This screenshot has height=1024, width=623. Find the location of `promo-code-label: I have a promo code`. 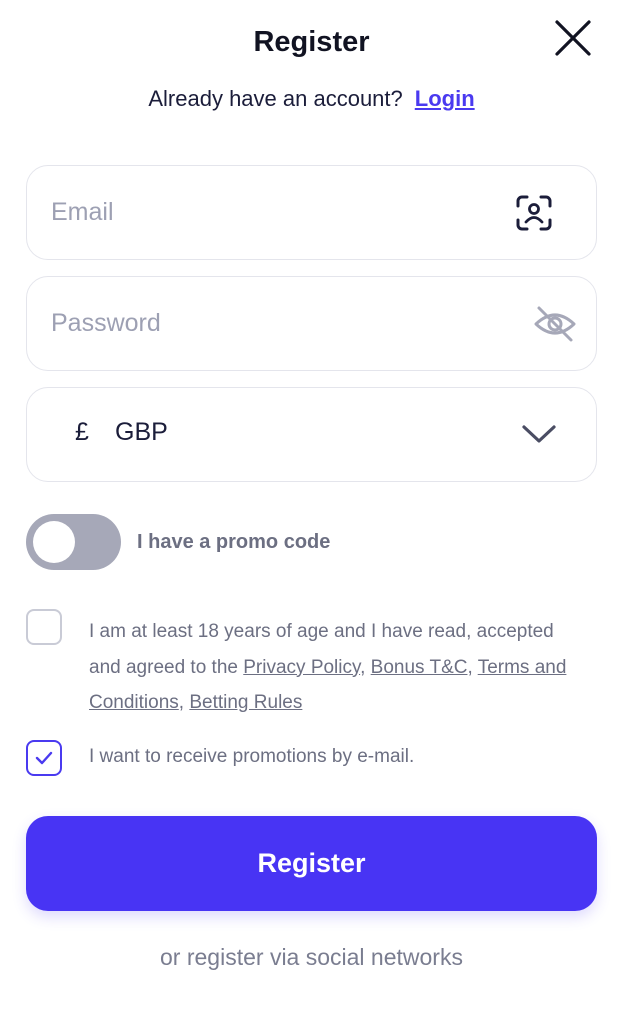

promo-code-label: I have a promo code is located at coordinates (234, 542).